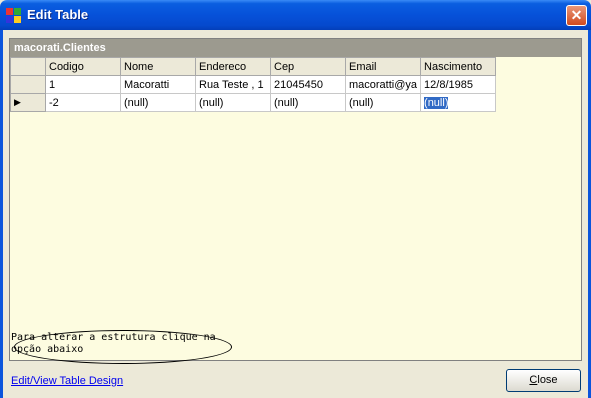 The height and width of the screenshot is (398, 591). I want to click on selected-cell-text: (null), so click(436, 102).